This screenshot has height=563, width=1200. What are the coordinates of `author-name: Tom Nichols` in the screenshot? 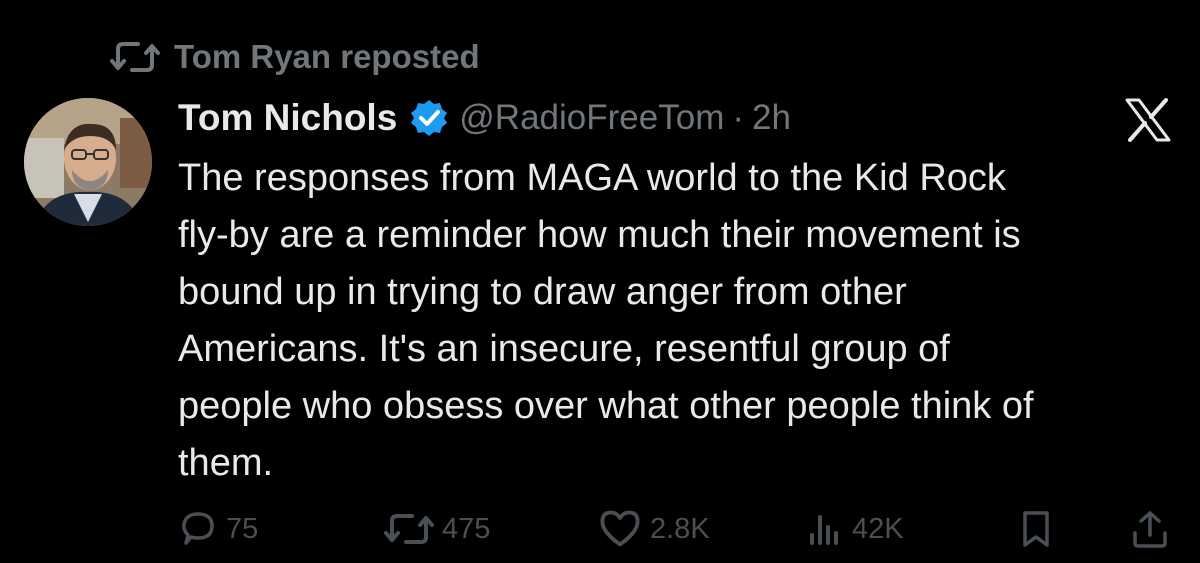 It's located at (287, 118).